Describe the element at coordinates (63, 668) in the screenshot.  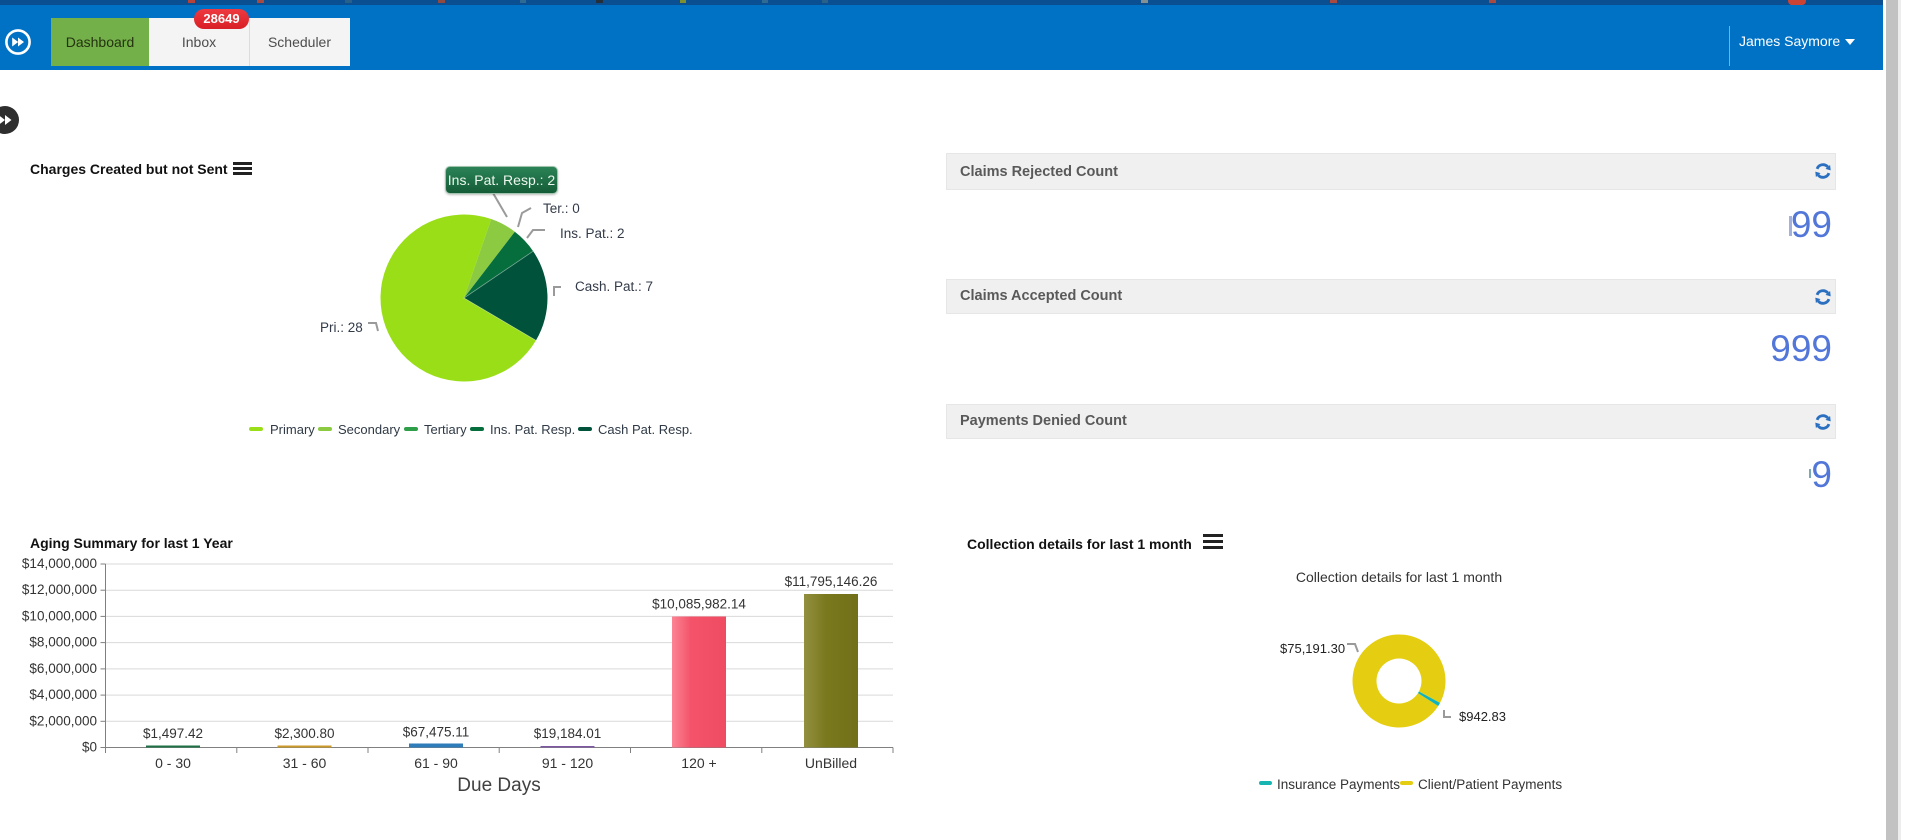
I see `svg-text: $6,000,000` at that location.